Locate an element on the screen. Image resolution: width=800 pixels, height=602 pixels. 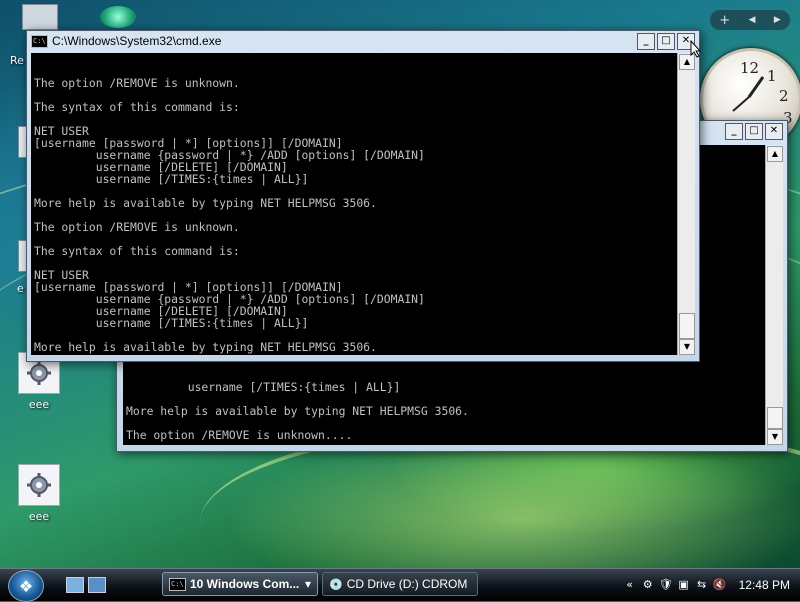
desktop-label-partial: Re is located at coordinates (17, 60).